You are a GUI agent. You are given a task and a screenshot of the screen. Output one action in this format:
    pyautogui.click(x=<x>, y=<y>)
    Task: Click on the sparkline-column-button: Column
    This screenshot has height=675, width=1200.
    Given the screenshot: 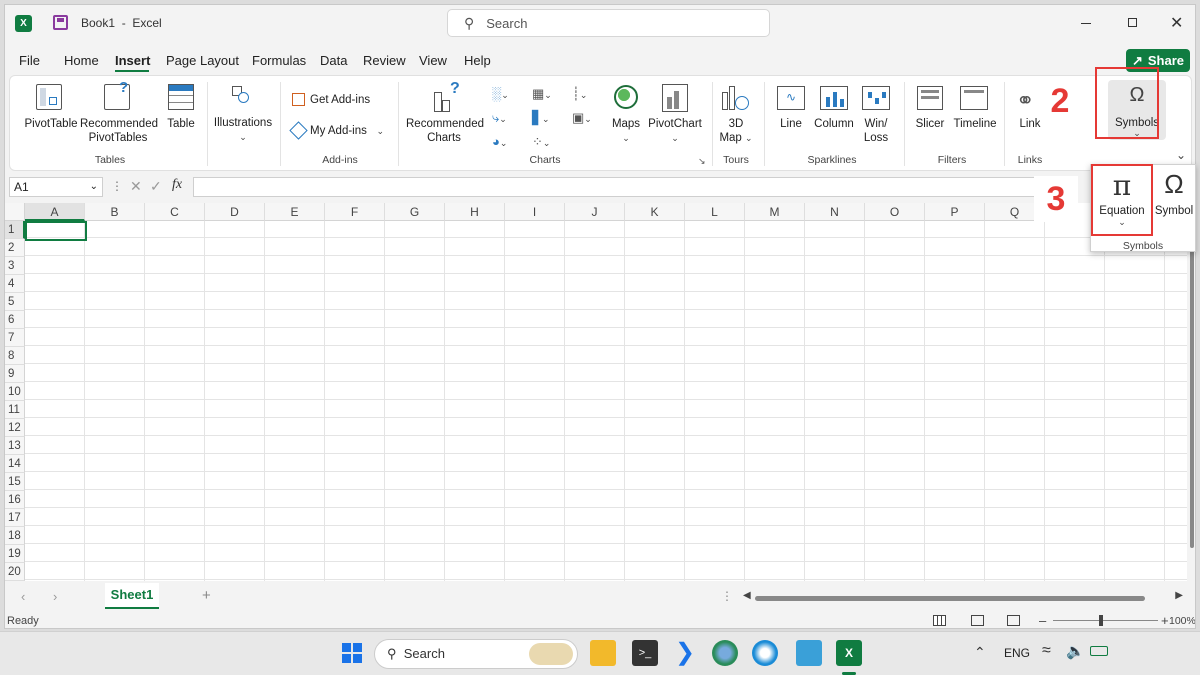 What is the action you would take?
    pyautogui.click(x=834, y=124)
    